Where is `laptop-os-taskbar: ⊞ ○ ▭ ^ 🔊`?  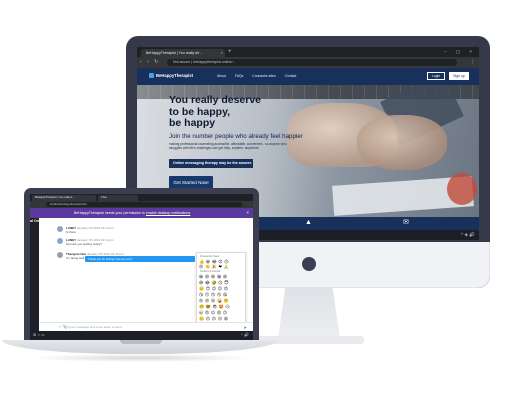
laptop-os-taskbar: ⊞ ○ ▭ ^ 🔊 is located at coordinates (141, 335).